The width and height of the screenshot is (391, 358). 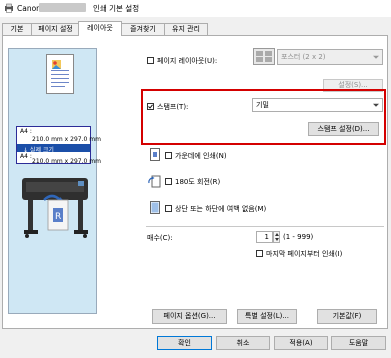 What do you see at coordinates (304, 254) in the screenshot?
I see `reverse-order-label: 마지막 페이지부터 인쇄(I)` at bounding box center [304, 254].